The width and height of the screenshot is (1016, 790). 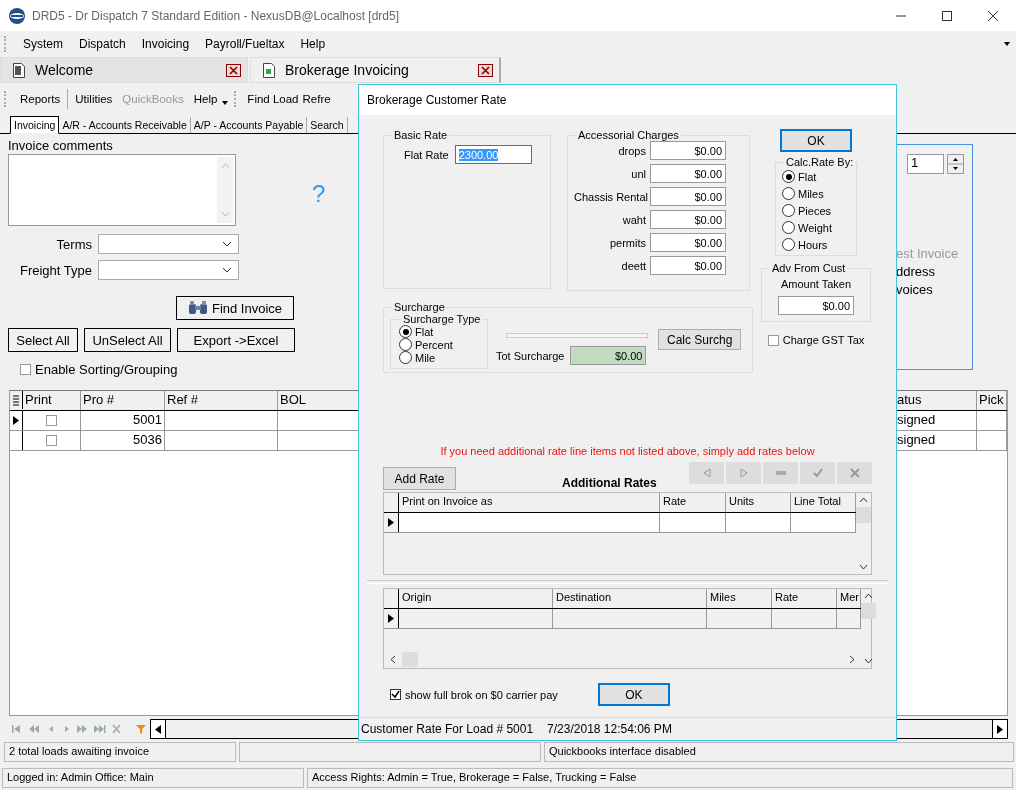 I want to click on overflow-caret-icon, so click(x=225, y=103).